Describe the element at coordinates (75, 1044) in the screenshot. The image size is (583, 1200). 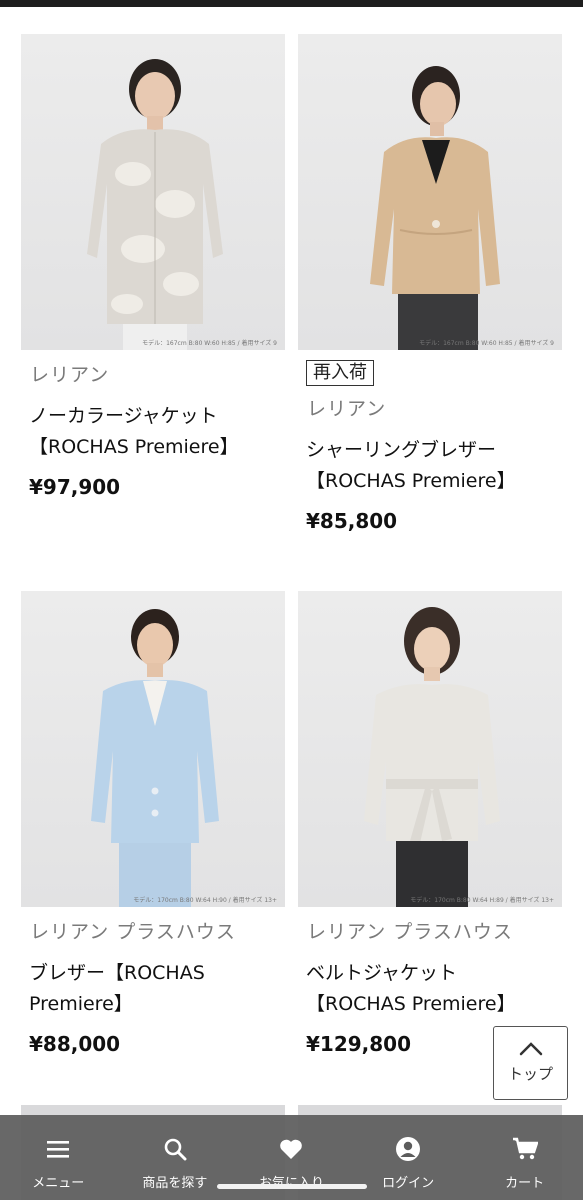
I see `product-price: ¥88,000` at that location.